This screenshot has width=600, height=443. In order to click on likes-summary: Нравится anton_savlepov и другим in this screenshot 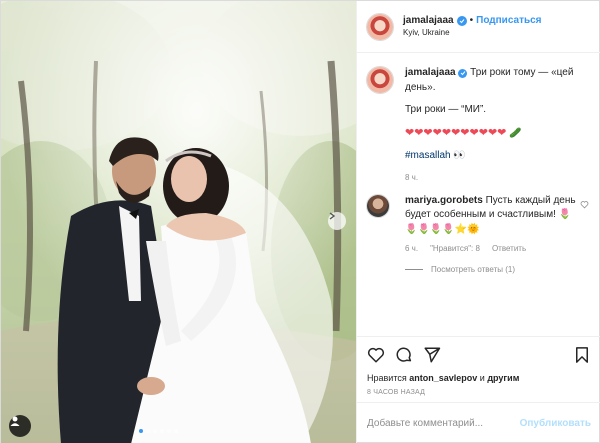, I will do `click(479, 378)`.